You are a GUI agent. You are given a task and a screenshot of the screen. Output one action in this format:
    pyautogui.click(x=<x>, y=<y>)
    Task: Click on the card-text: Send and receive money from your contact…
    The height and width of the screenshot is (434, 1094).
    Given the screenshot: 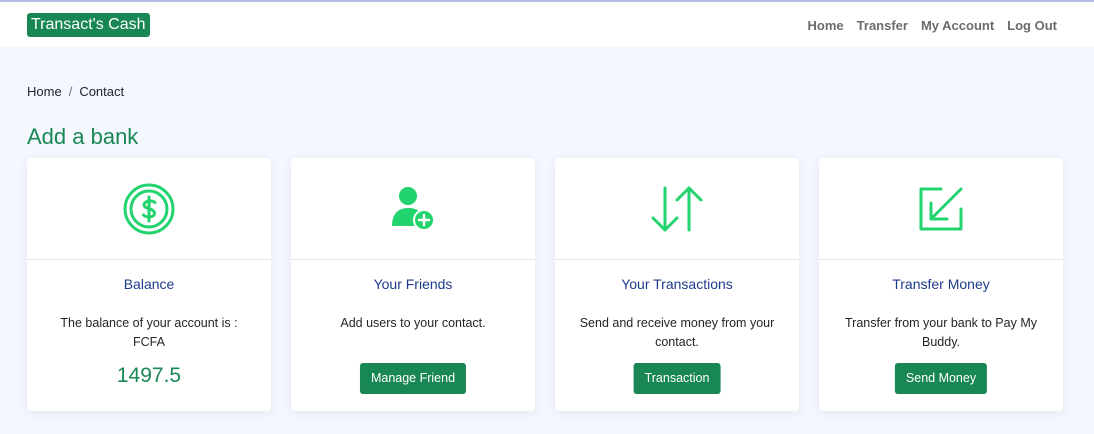 What is the action you would take?
    pyautogui.click(x=677, y=332)
    